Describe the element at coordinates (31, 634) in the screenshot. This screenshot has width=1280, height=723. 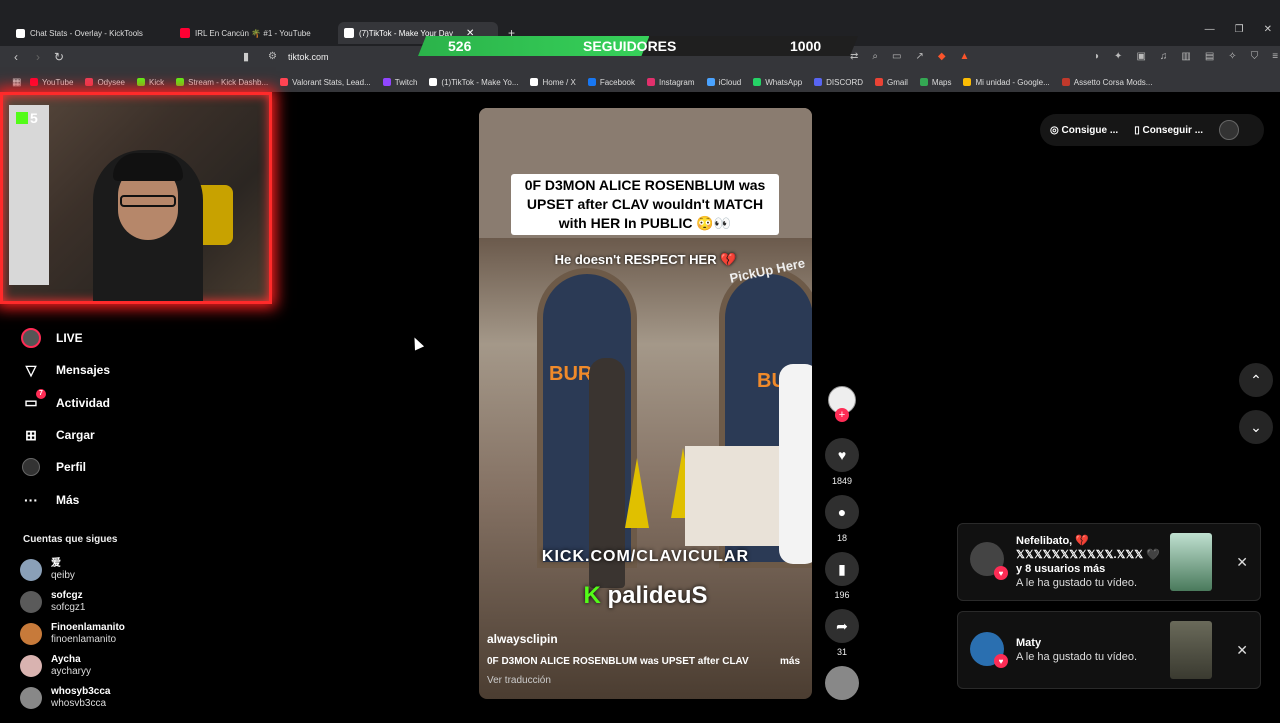
I see `avatar` at that location.